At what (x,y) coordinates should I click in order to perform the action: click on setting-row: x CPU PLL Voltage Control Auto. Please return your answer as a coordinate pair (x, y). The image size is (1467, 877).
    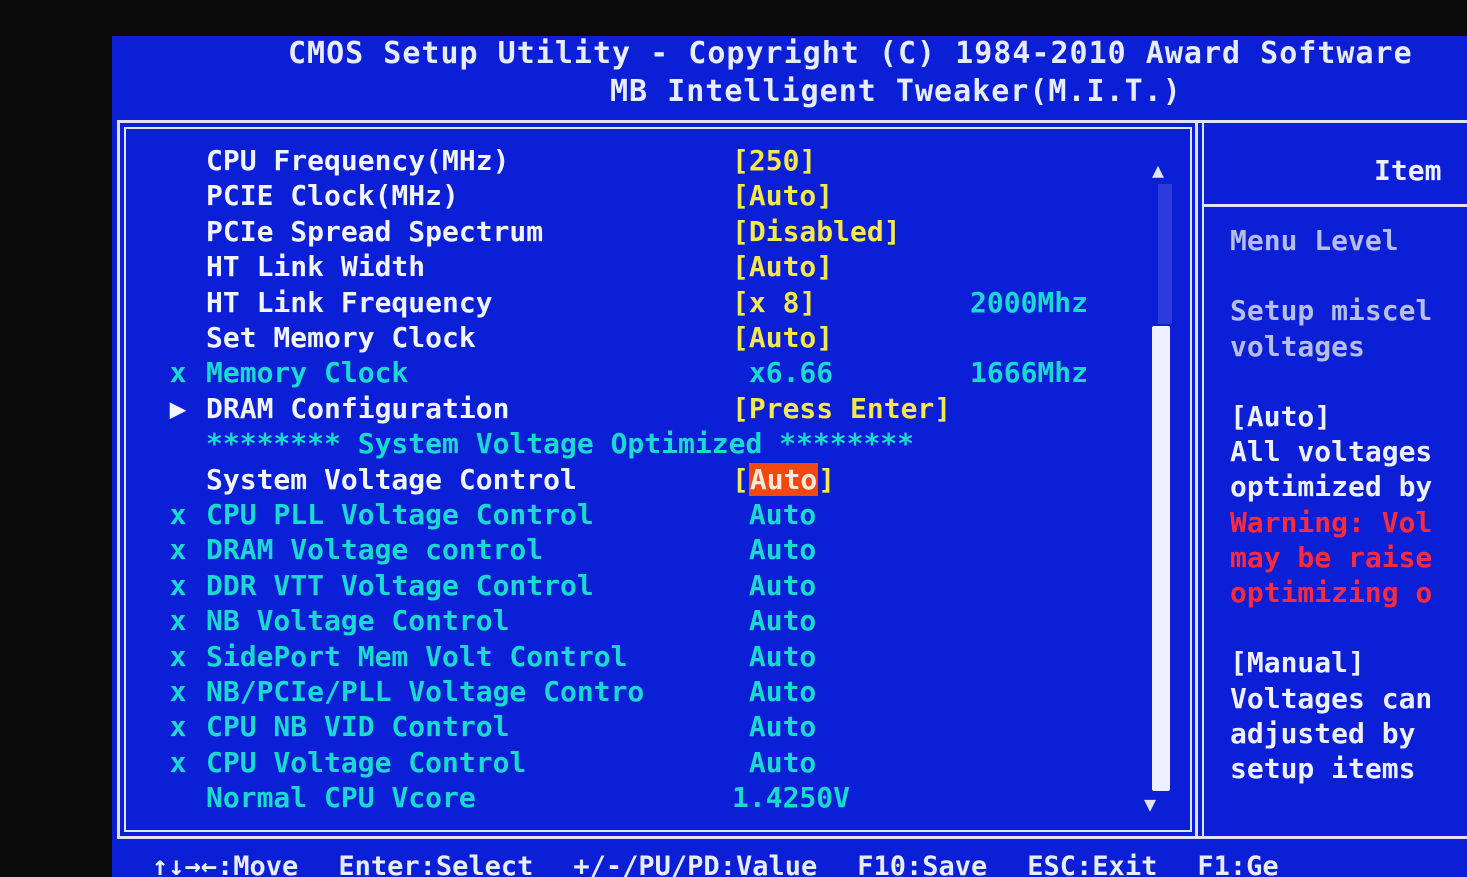
    Looking at the image, I should click on (612, 515).